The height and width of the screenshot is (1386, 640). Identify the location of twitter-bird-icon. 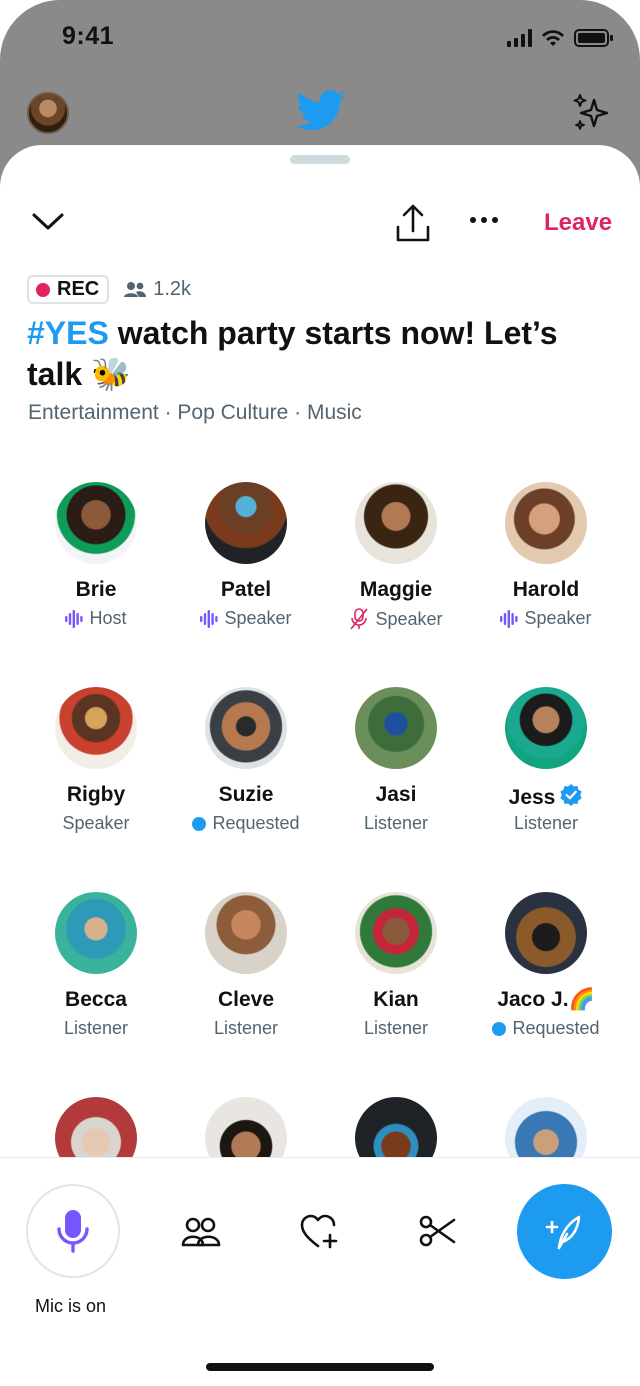
(321, 111).